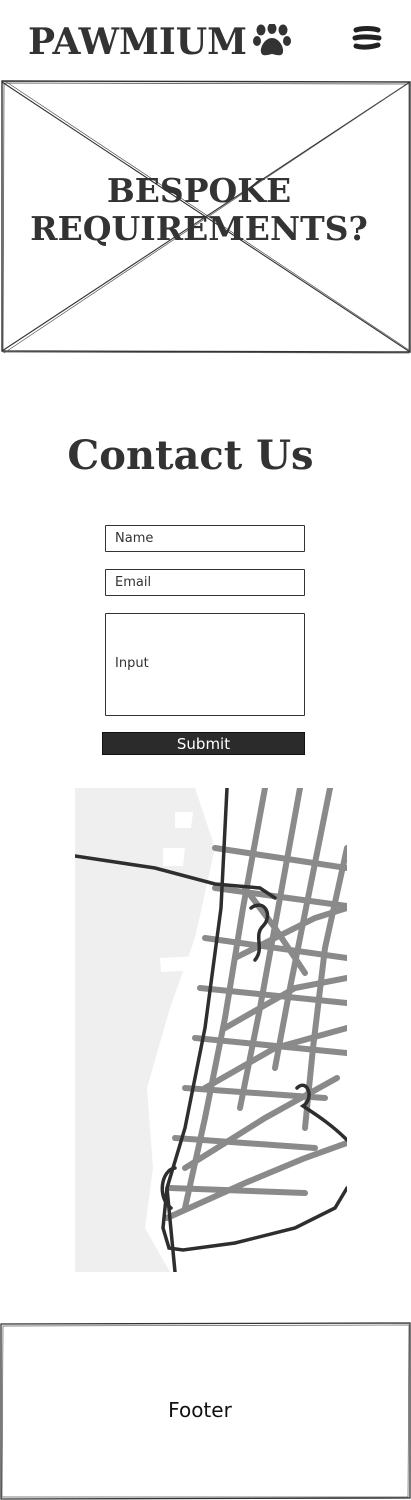 The width and height of the screenshot is (411, 1500). What do you see at coordinates (199, 190) in the screenshot?
I see `hero-title-line-1: BESPOKE` at bounding box center [199, 190].